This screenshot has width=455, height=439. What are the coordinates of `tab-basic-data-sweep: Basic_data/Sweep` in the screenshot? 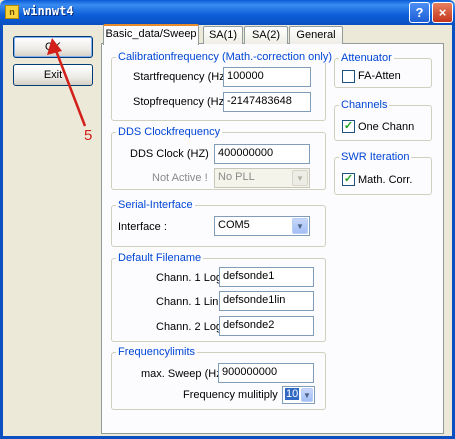 It's located at (151, 34).